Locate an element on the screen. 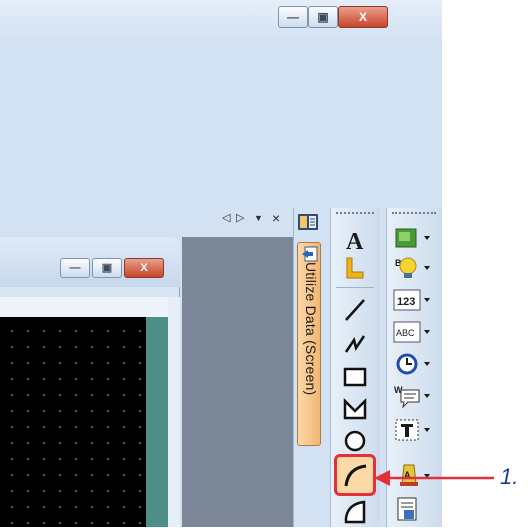 Image resolution: width=530 pixels, height=528 pixels. panel-next-icon: ▷ is located at coordinates (240, 218).